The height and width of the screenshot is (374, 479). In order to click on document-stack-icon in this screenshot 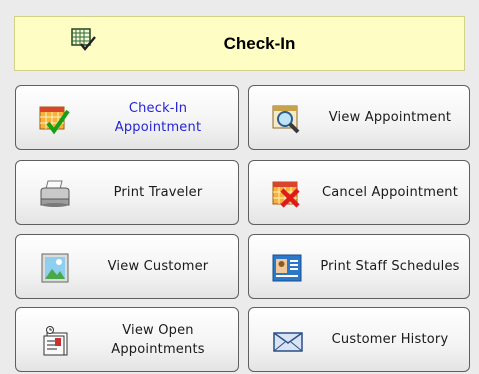, I will do `click(55, 341)`.